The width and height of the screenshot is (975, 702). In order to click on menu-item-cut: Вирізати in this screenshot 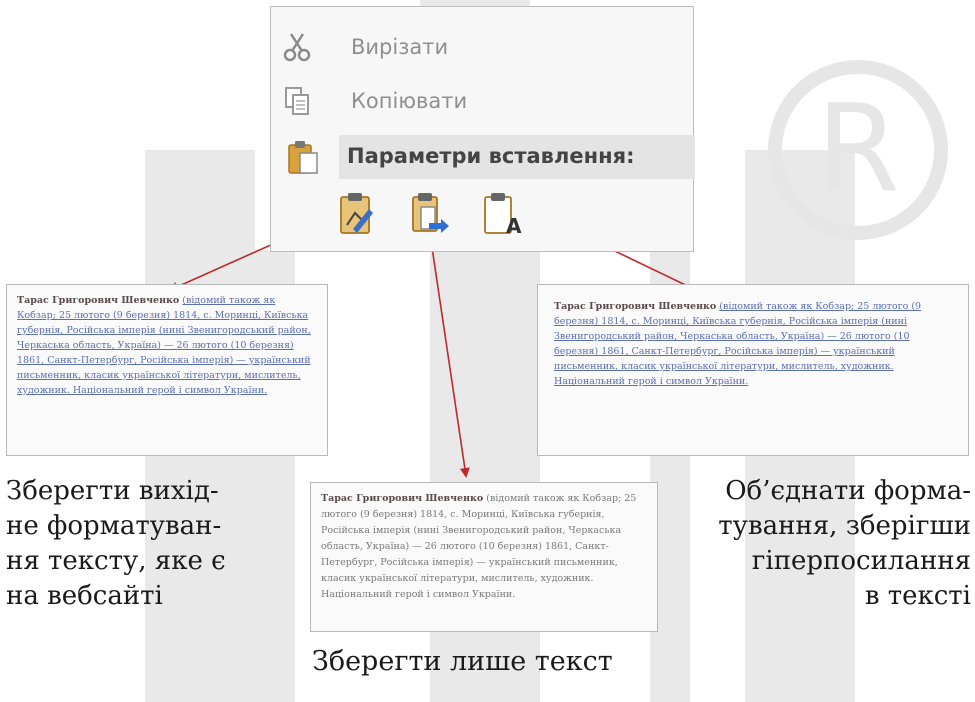, I will do `click(359, 47)`.